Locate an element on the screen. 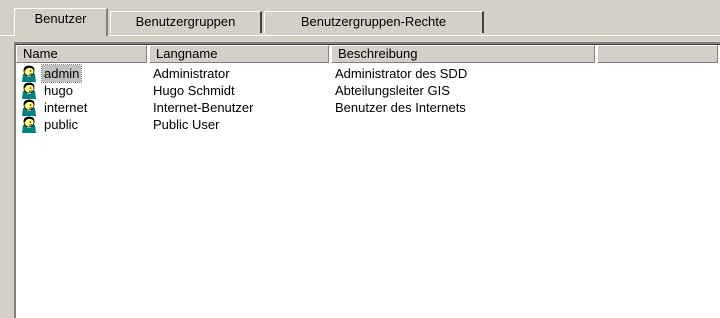 Image resolution: width=720 pixels, height=318 pixels. tab-benutzergruppen-rechte: Benutzergruppen-Rechte is located at coordinates (374, 22).